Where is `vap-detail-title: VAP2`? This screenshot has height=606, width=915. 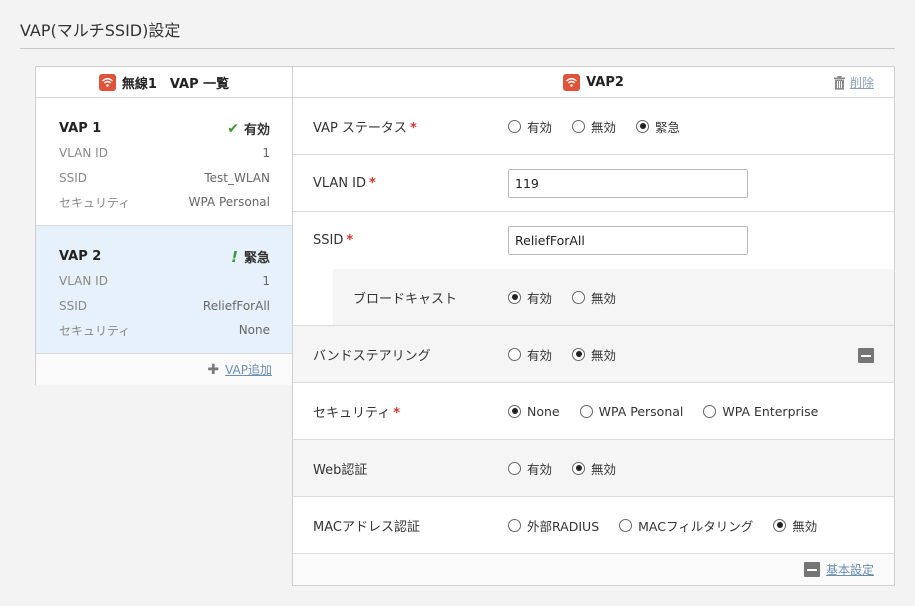 vap-detail-title: VAP2 is located at coordinates (605, 82).